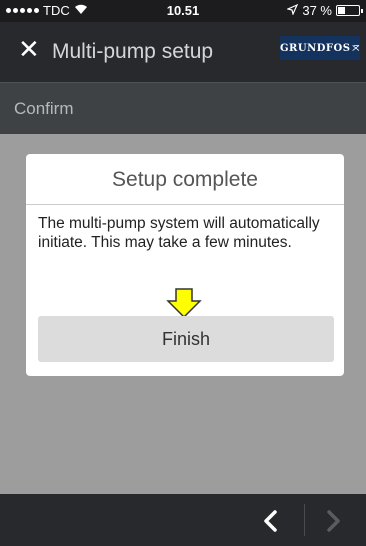 This screenshot has height=546, width=366. What do you see at coordinates (186, 339) in the screenshot?
I see `finish-button: Finish` at bounding box center [186, 339].